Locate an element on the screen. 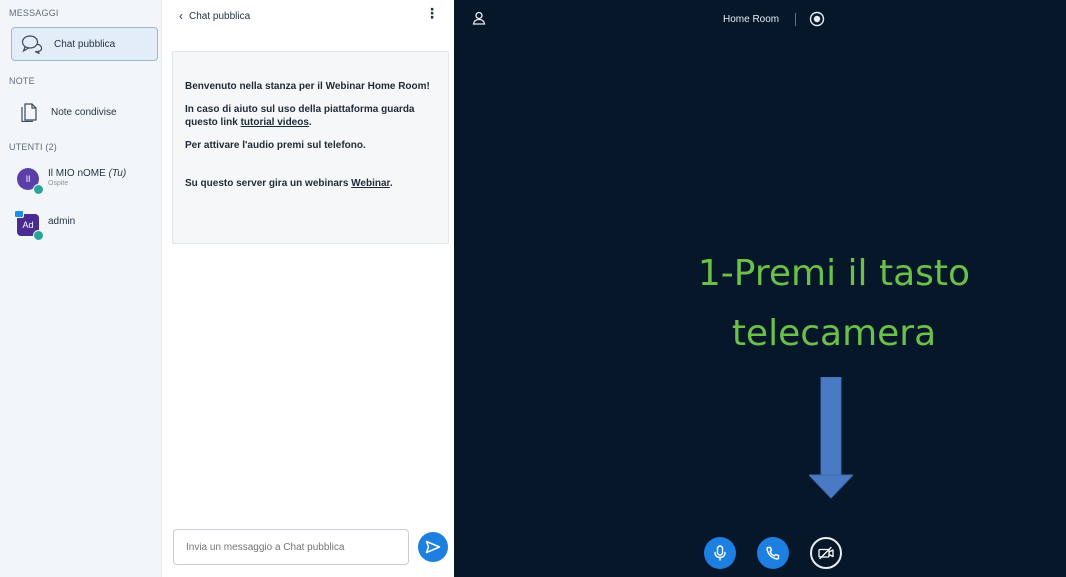 The width and height of the screenshot is (1066, 577). record-icon is located at coordinates (817, 19).